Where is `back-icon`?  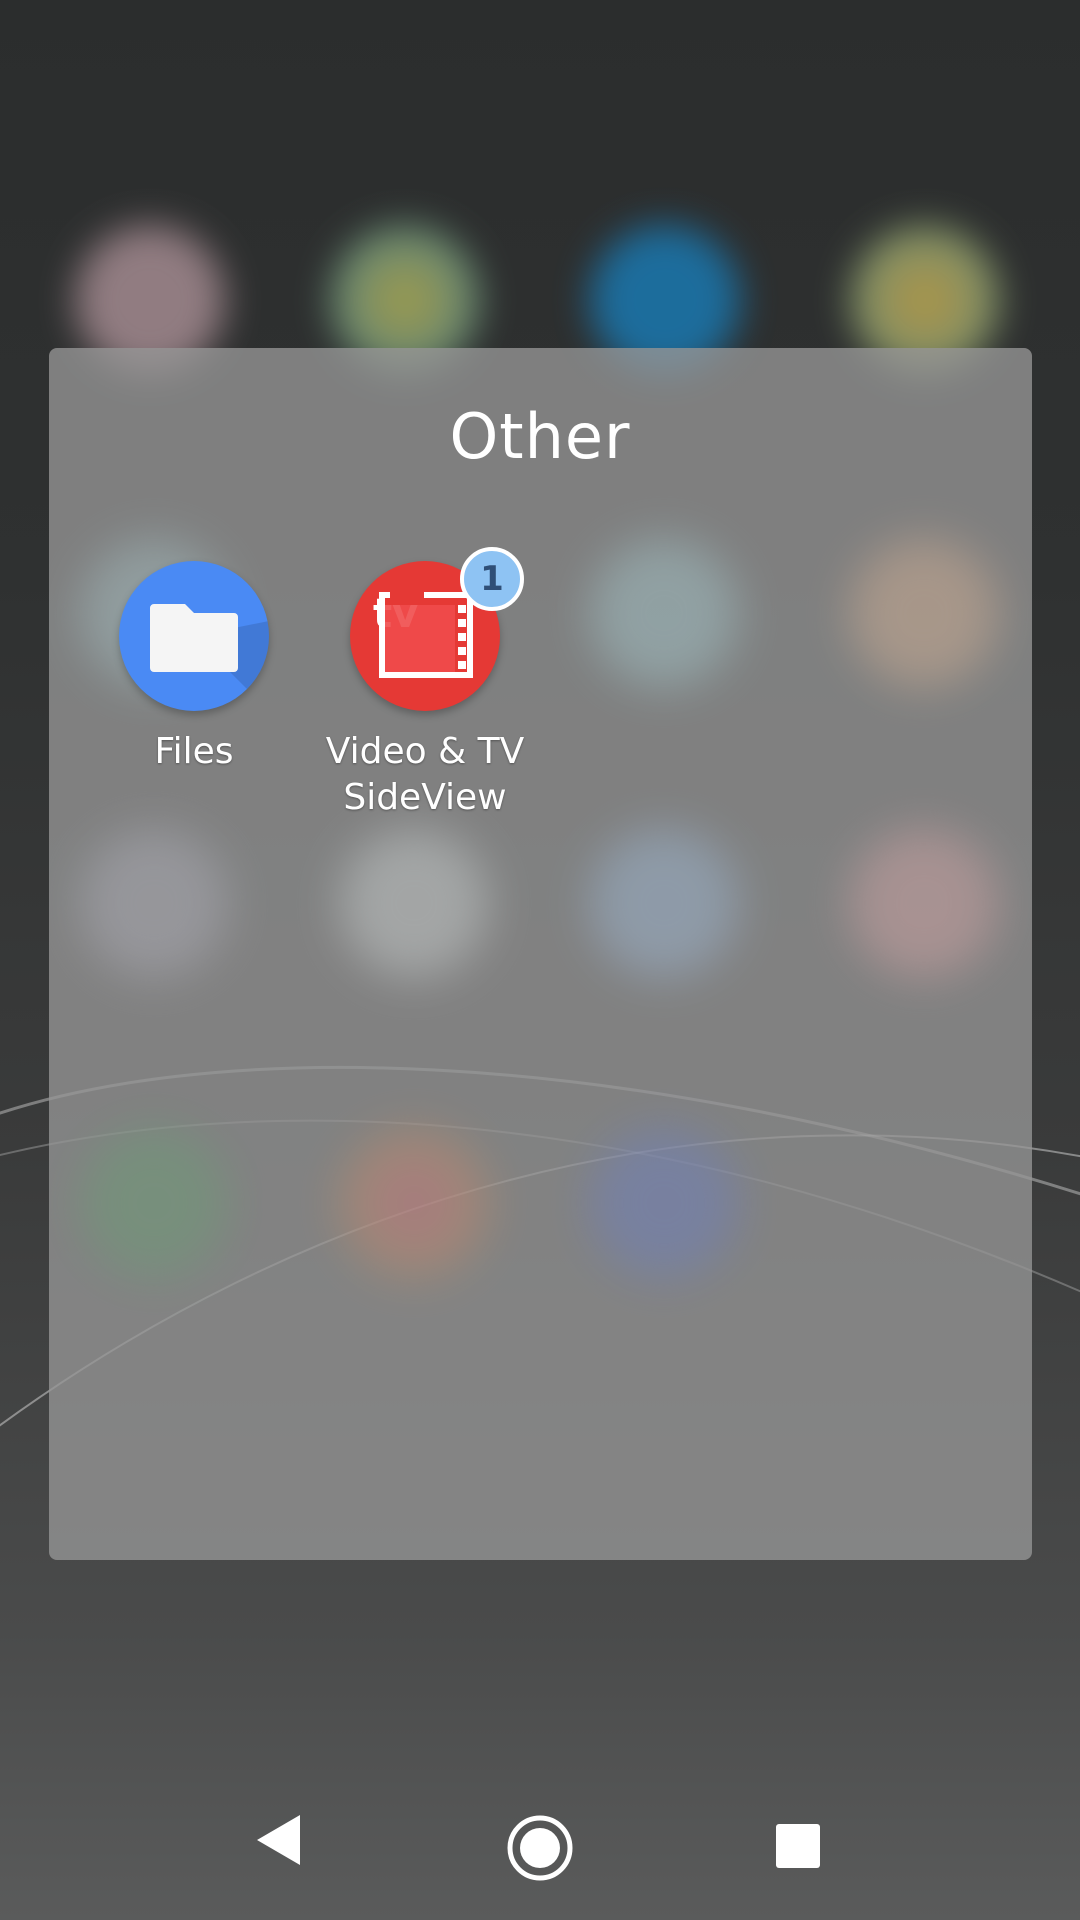 back-icon is located at coordinates (278, 1840).